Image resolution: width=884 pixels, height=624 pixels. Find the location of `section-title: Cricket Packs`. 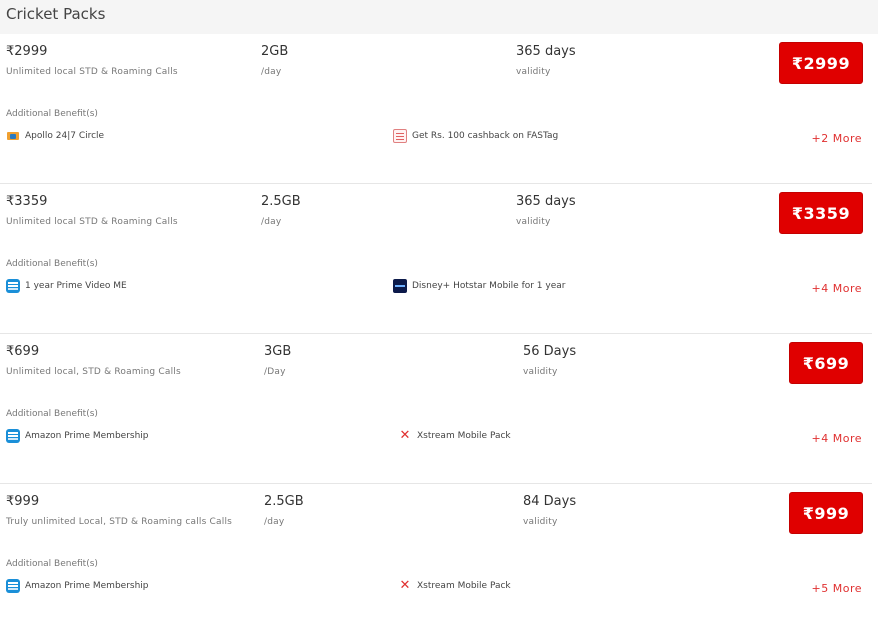

section-title: Cricket Packs is located at coordinates (56, 14).